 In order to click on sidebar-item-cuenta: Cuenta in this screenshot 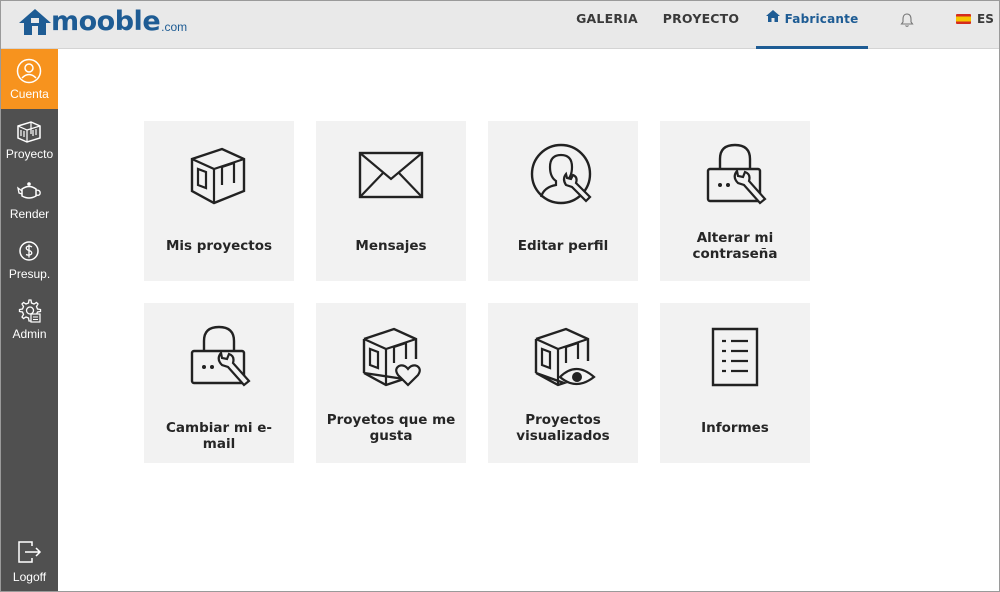, I will do `click(29, 79)`.